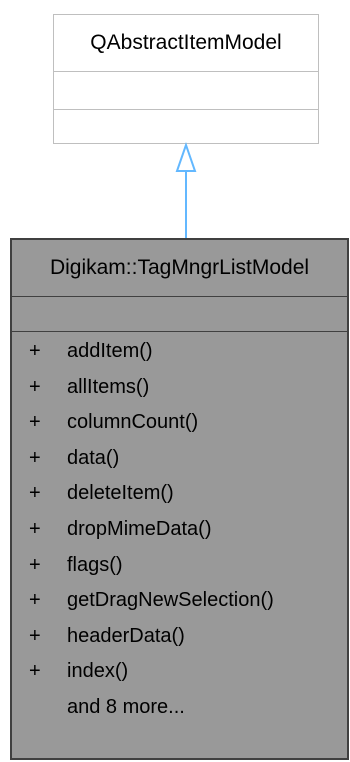 The image size is (350, 762). I want to click on inheritance-arrowhead-icon, so click(186, 156).